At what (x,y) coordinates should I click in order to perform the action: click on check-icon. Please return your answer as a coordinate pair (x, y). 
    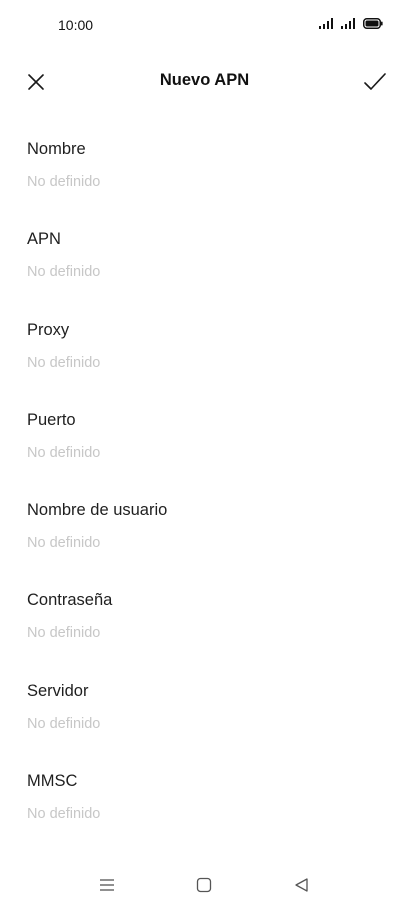
    Looking at the image, I should click on (375, 81).